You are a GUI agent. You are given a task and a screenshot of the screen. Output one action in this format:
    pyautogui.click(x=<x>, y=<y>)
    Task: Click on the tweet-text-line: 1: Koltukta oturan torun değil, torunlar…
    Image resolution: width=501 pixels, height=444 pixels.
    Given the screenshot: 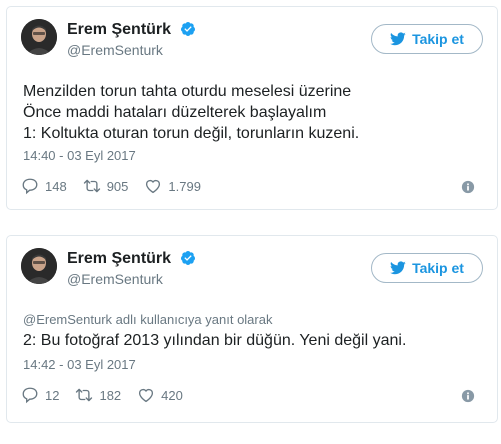 What is the action you would take?
    pyautogui.click(x=191, y=133)
    